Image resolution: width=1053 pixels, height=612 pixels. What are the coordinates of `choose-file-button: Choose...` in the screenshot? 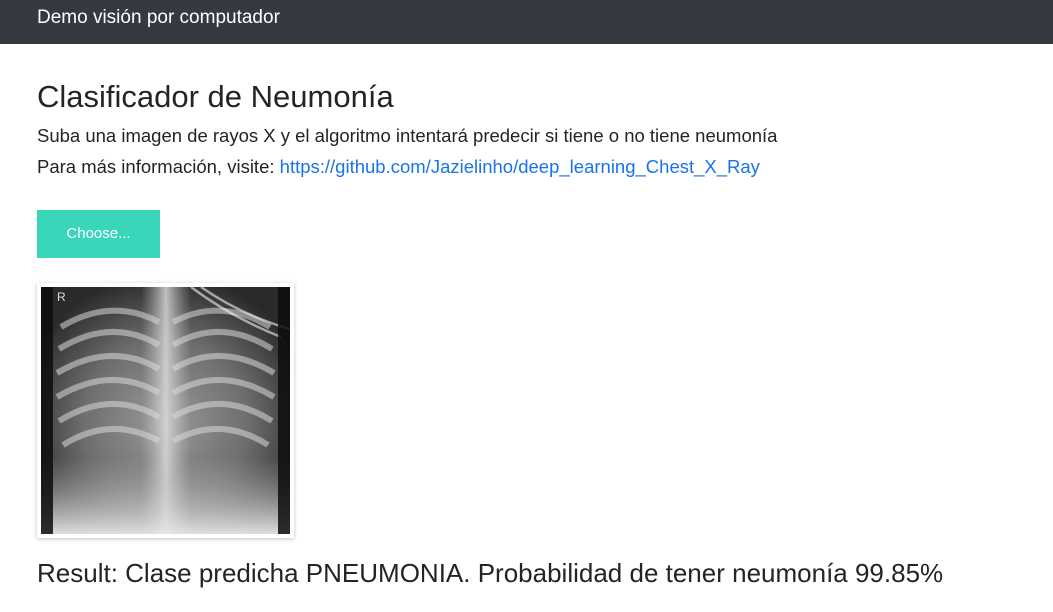 It's located at (98, 234).